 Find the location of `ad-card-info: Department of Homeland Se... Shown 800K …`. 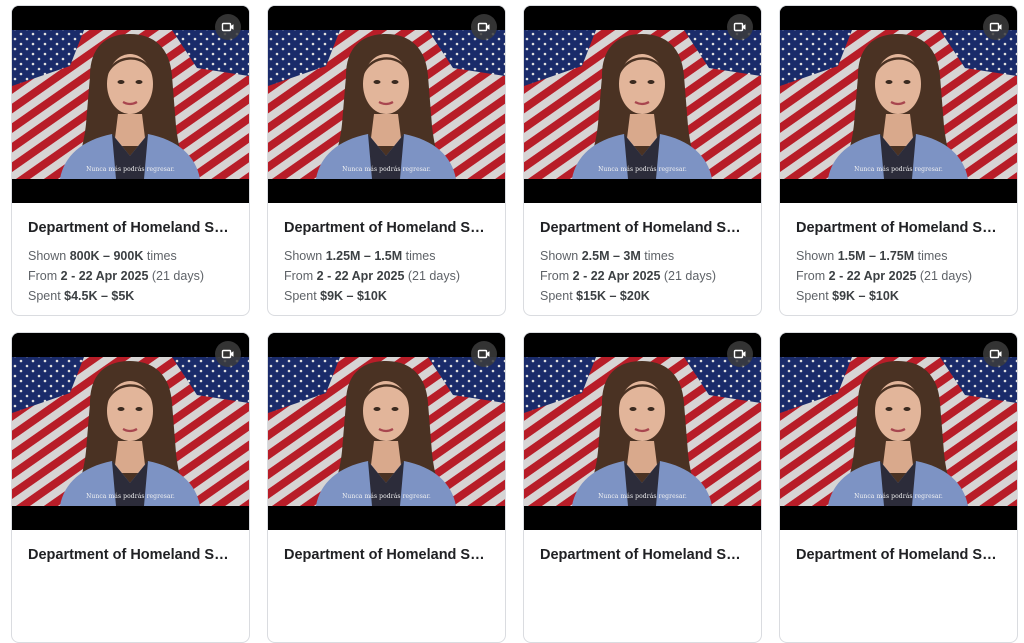

ad-card-info: Department of Homeland Se... Shown 800K … is located at coordinates (130, 254).